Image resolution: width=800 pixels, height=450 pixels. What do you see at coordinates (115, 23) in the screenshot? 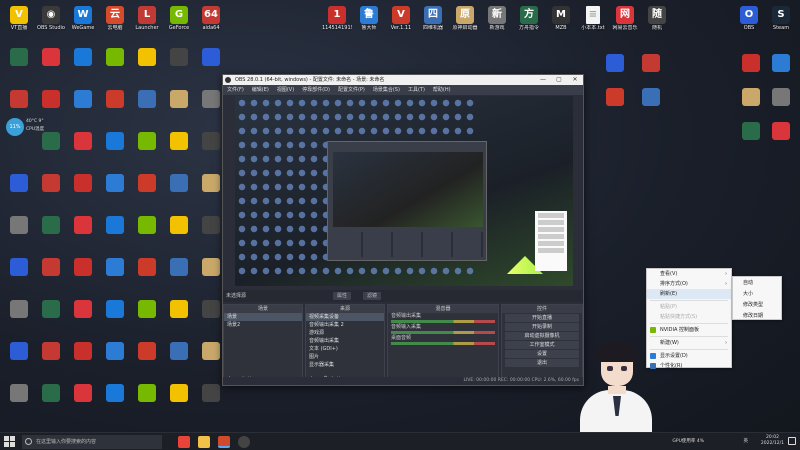
I see `desktop-icon: 云云电脑` at bounding box center [115, 23].